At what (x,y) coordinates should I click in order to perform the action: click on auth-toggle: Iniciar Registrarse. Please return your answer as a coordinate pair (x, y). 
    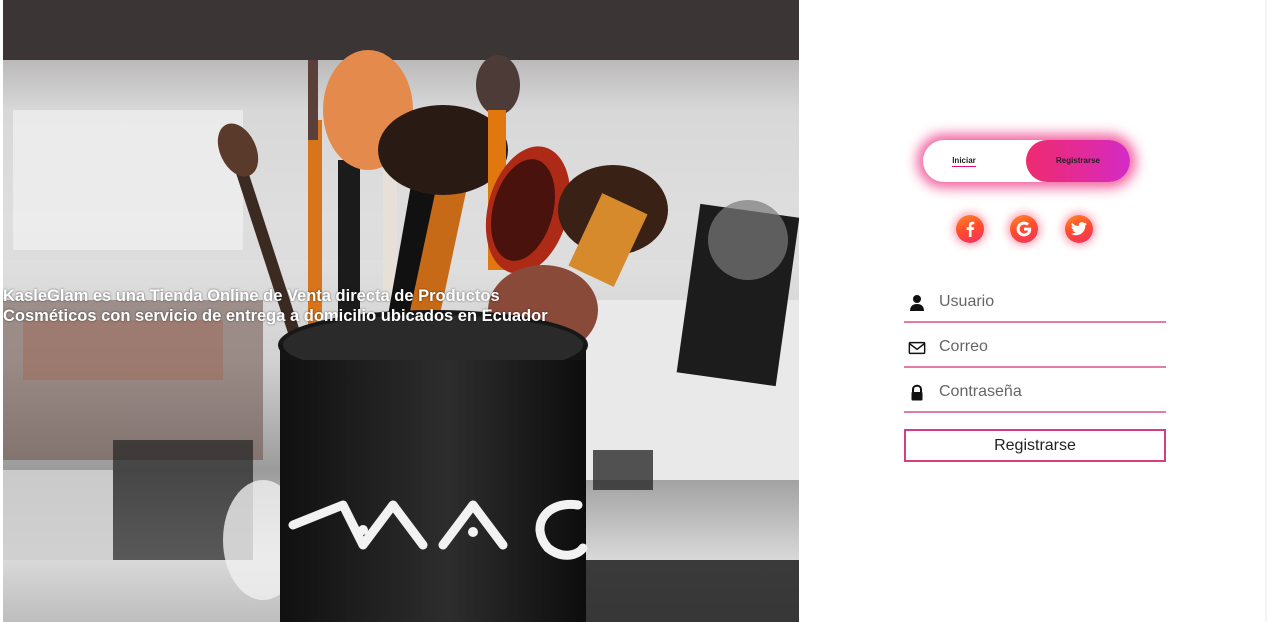
    Looking at the image, I should click on (1026, 161).